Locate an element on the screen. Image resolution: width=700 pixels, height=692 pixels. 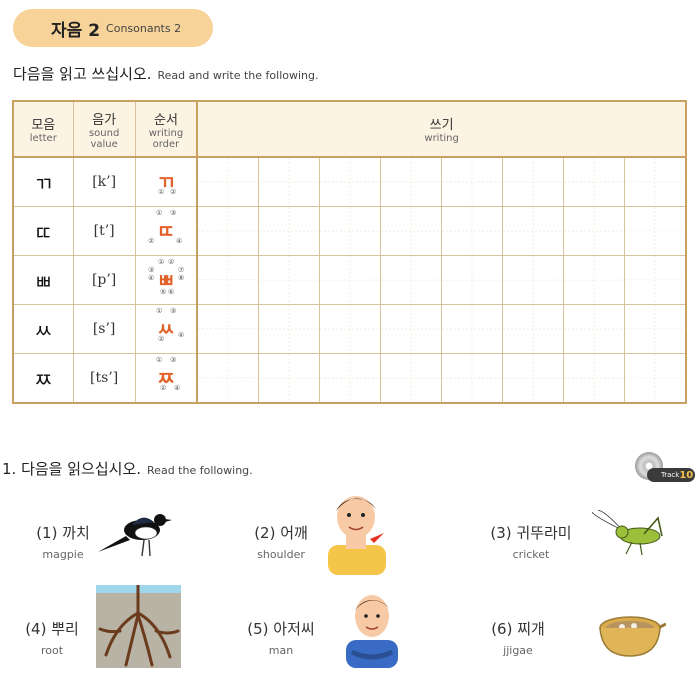
audio-track-badge: Track 10 is located at coordinates (665, 467).